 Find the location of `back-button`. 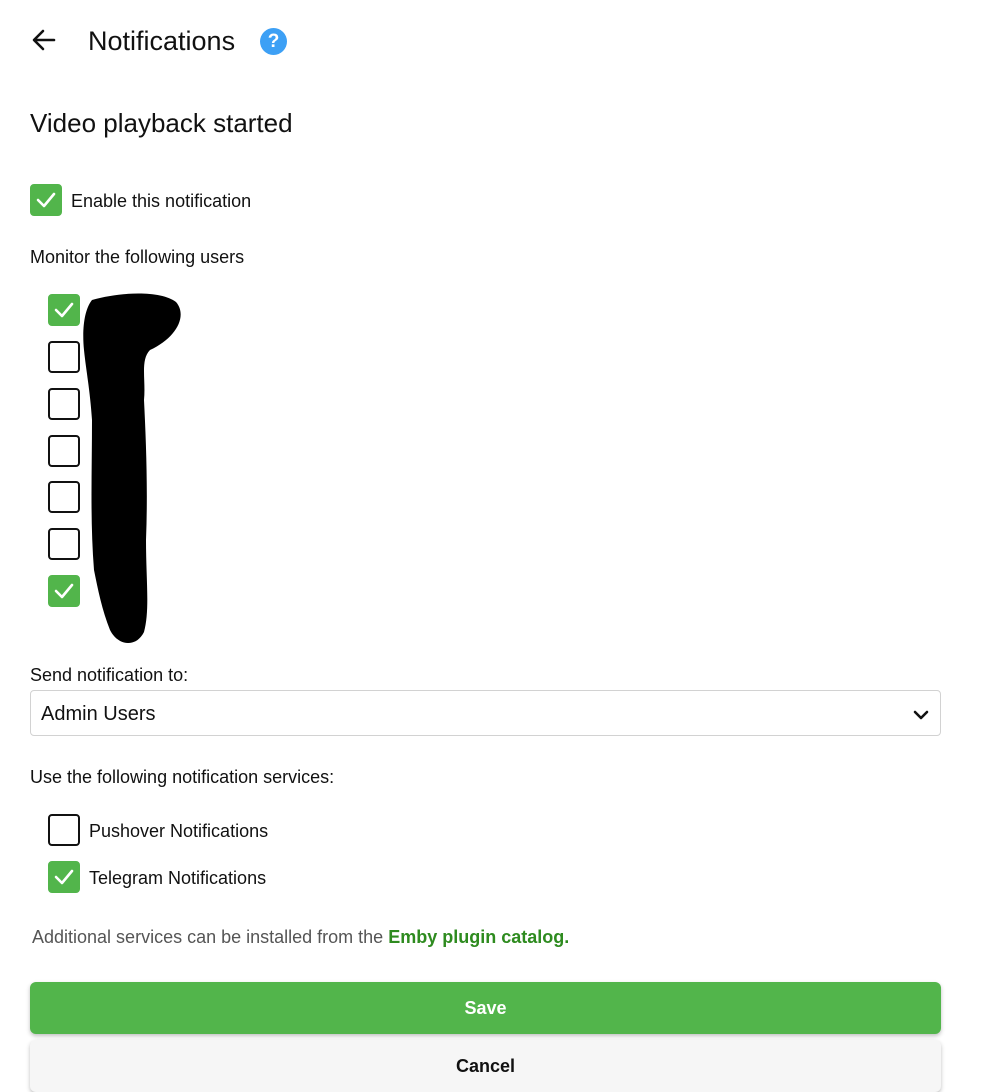

back-button is located at coordinates (44, 40).